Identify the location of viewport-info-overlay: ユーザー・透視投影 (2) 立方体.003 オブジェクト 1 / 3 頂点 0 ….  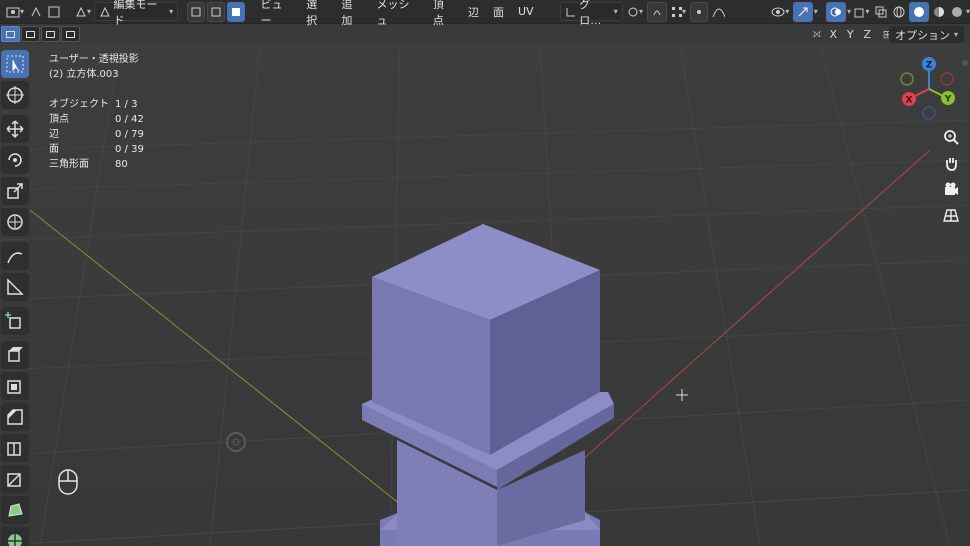
(96, 112).